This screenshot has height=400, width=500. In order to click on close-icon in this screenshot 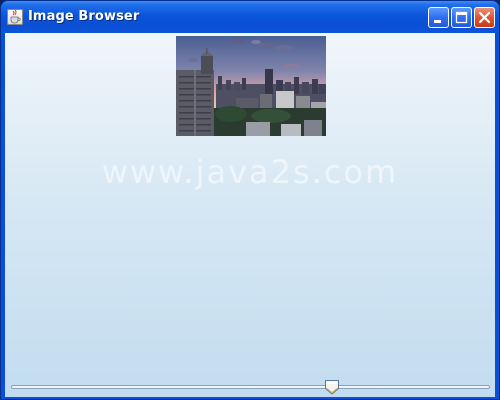, I will do `click(484, 17)`.